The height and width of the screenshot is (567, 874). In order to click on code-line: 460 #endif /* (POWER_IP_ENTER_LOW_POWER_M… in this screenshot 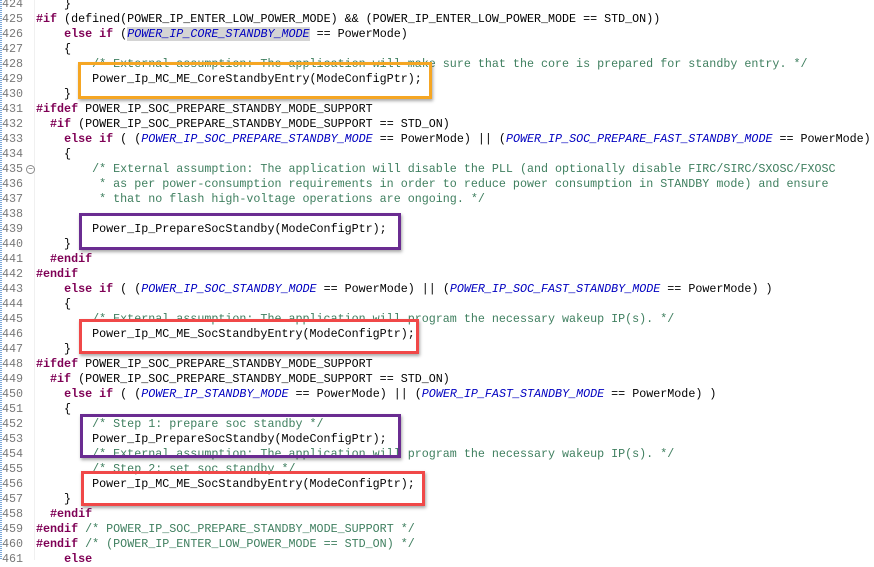, I will do `click(437, 544)`.